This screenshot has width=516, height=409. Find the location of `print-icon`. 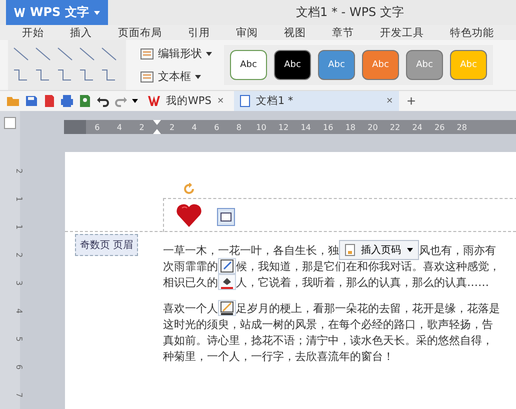

print-icon is located at coordinates (67, 101).